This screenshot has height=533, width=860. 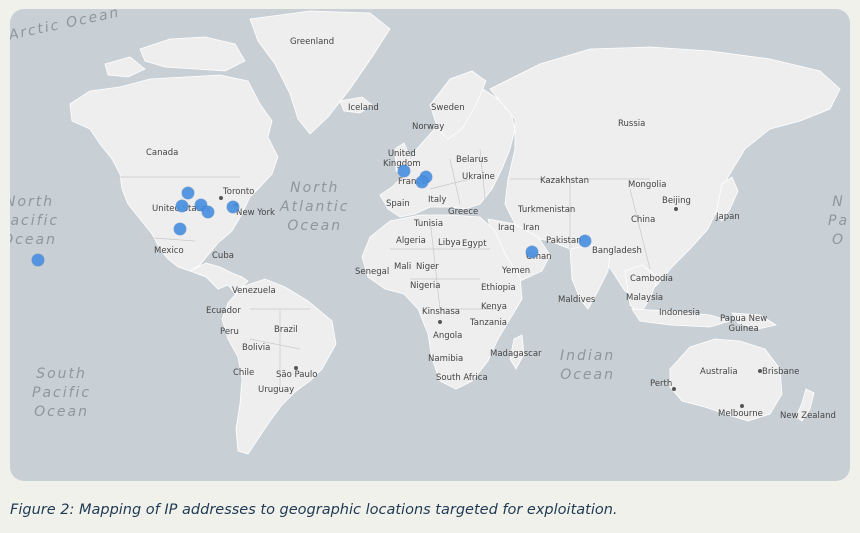 I want to click on place-label-libya: Libya, so click(x=449, y=243).